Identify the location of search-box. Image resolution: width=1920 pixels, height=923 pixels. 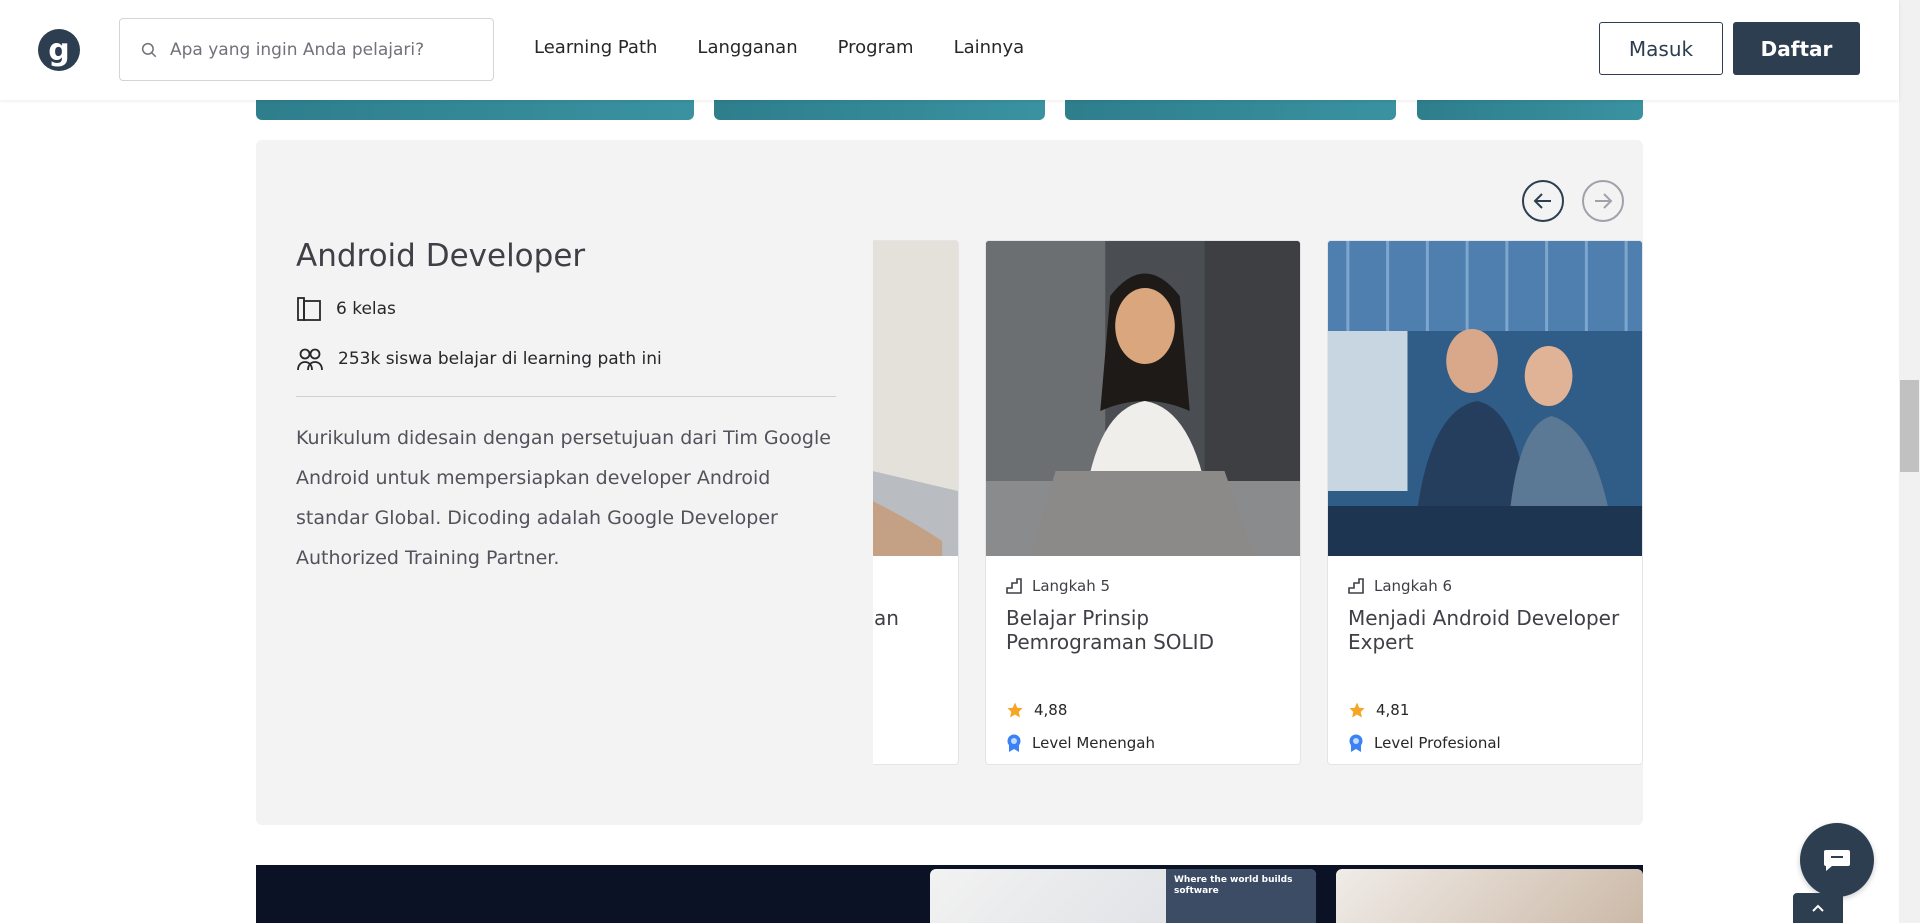
(306, 49).